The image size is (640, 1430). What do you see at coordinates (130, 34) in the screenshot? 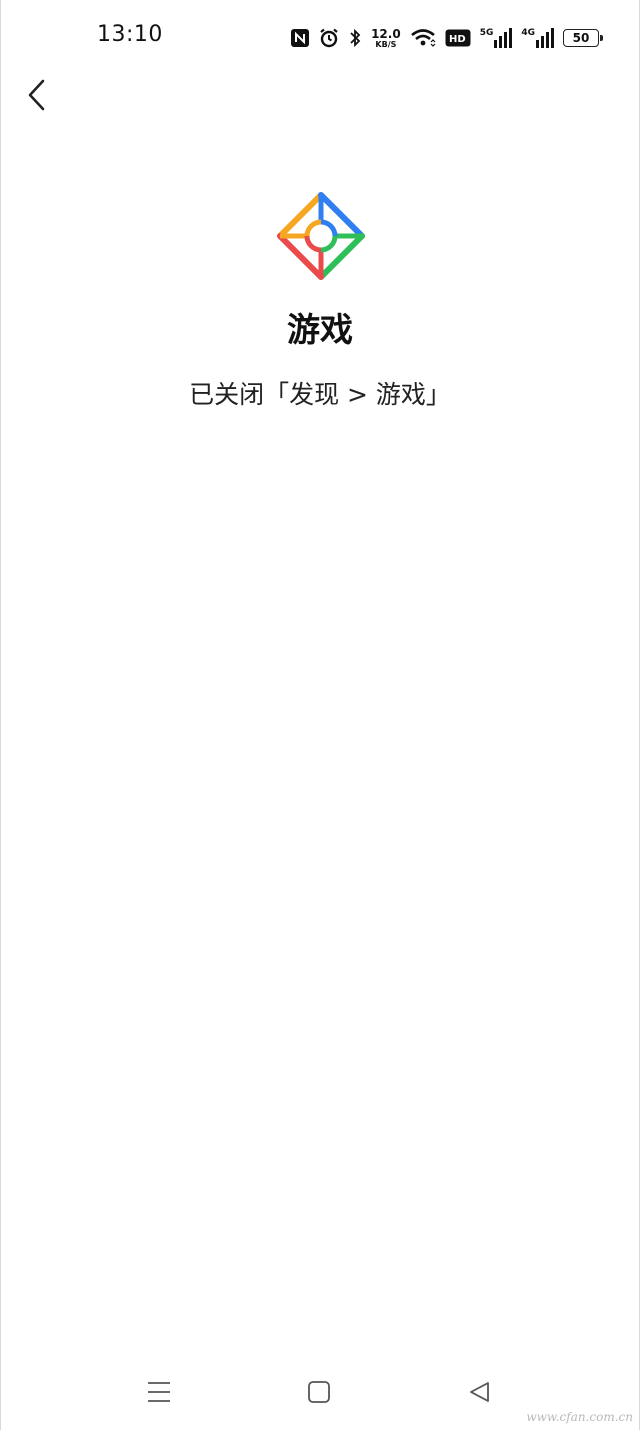
I see `status-time: 13:10` at bounding box center [130, 34].